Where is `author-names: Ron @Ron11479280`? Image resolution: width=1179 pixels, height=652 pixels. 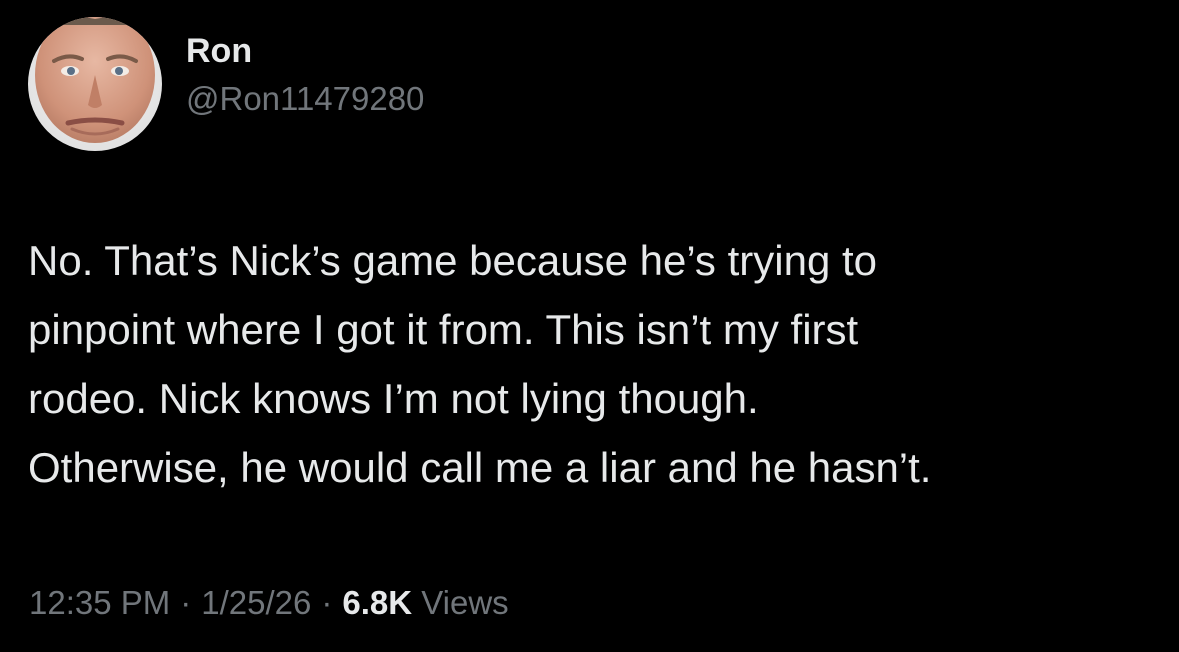
author-names: Ron @Ron11479280 is located at coordinates (305, 75).